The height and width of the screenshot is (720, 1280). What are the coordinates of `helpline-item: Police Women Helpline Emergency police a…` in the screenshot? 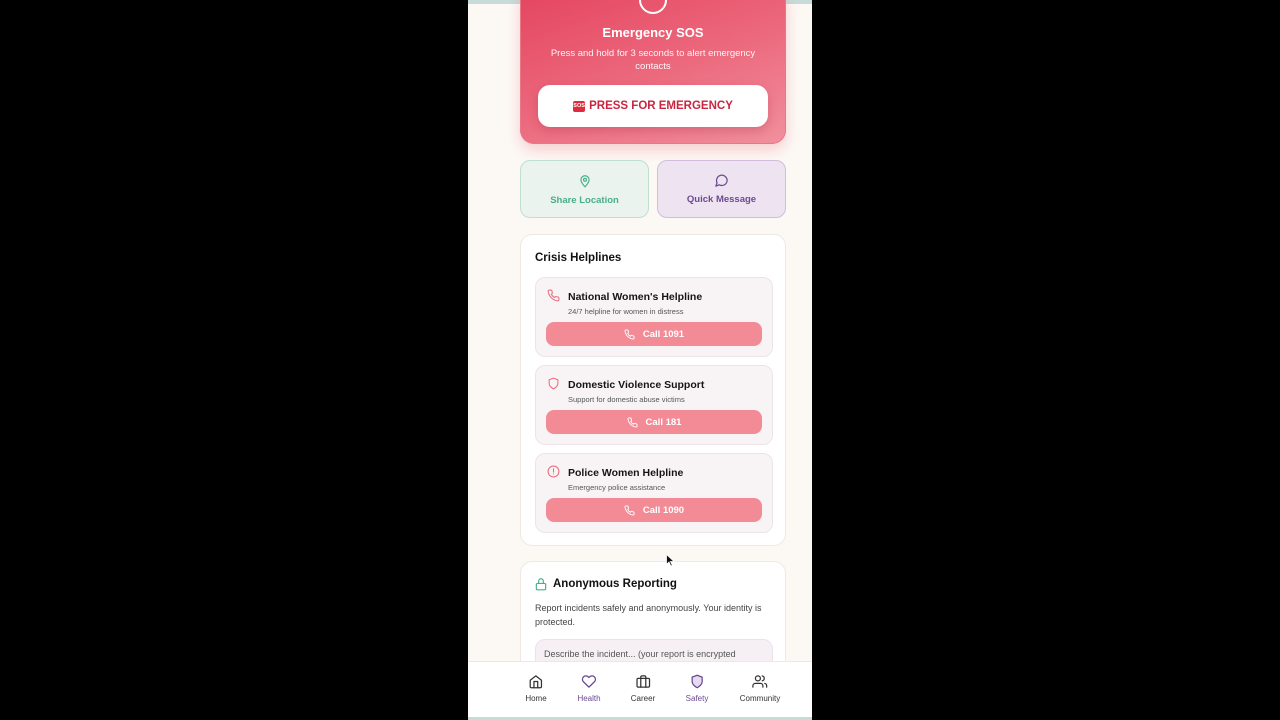 It's located at (654, 493).